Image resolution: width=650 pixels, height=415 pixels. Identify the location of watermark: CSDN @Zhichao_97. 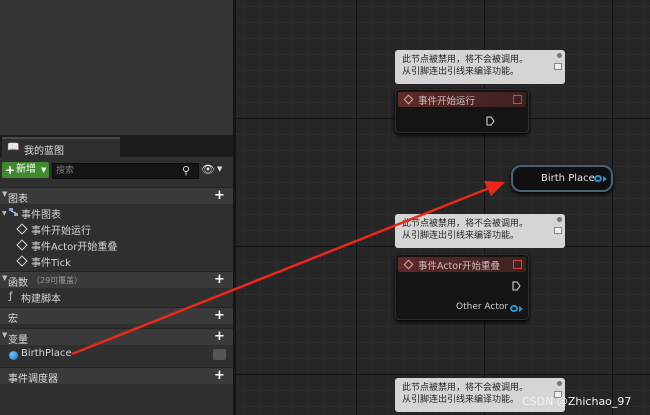
(577, 401).